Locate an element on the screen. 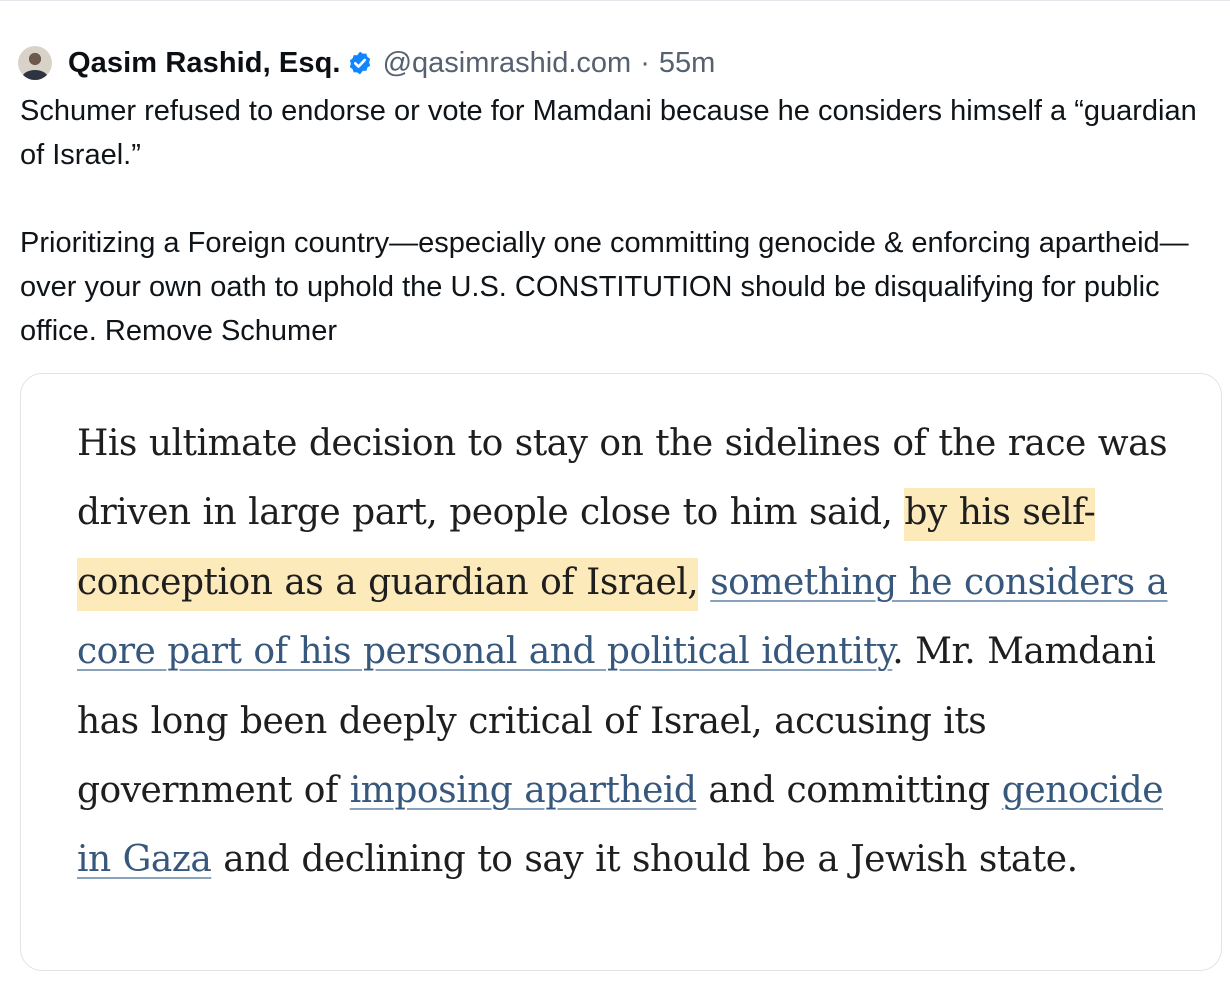 Image resolution: width=1230 pixels, height=998 pixels. author-name: Qasim Rashid, Esq. is located at coordinates (204, 63).